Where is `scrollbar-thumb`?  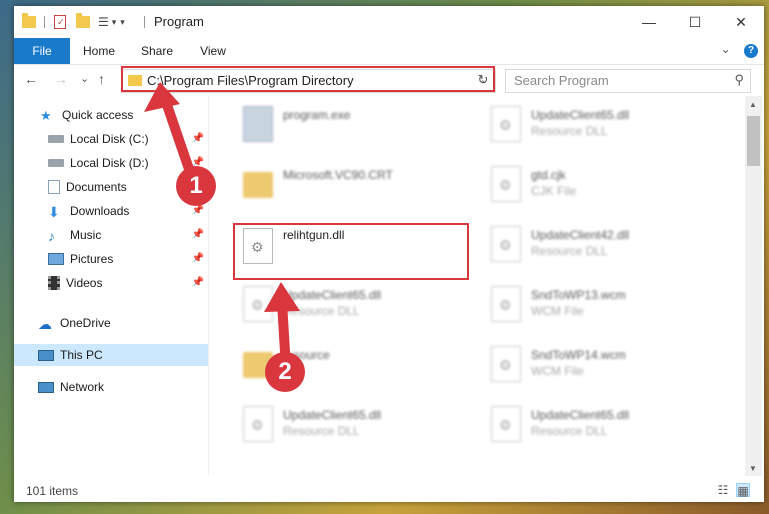 scrollbar-thumb is located at coordinates (753, 141).